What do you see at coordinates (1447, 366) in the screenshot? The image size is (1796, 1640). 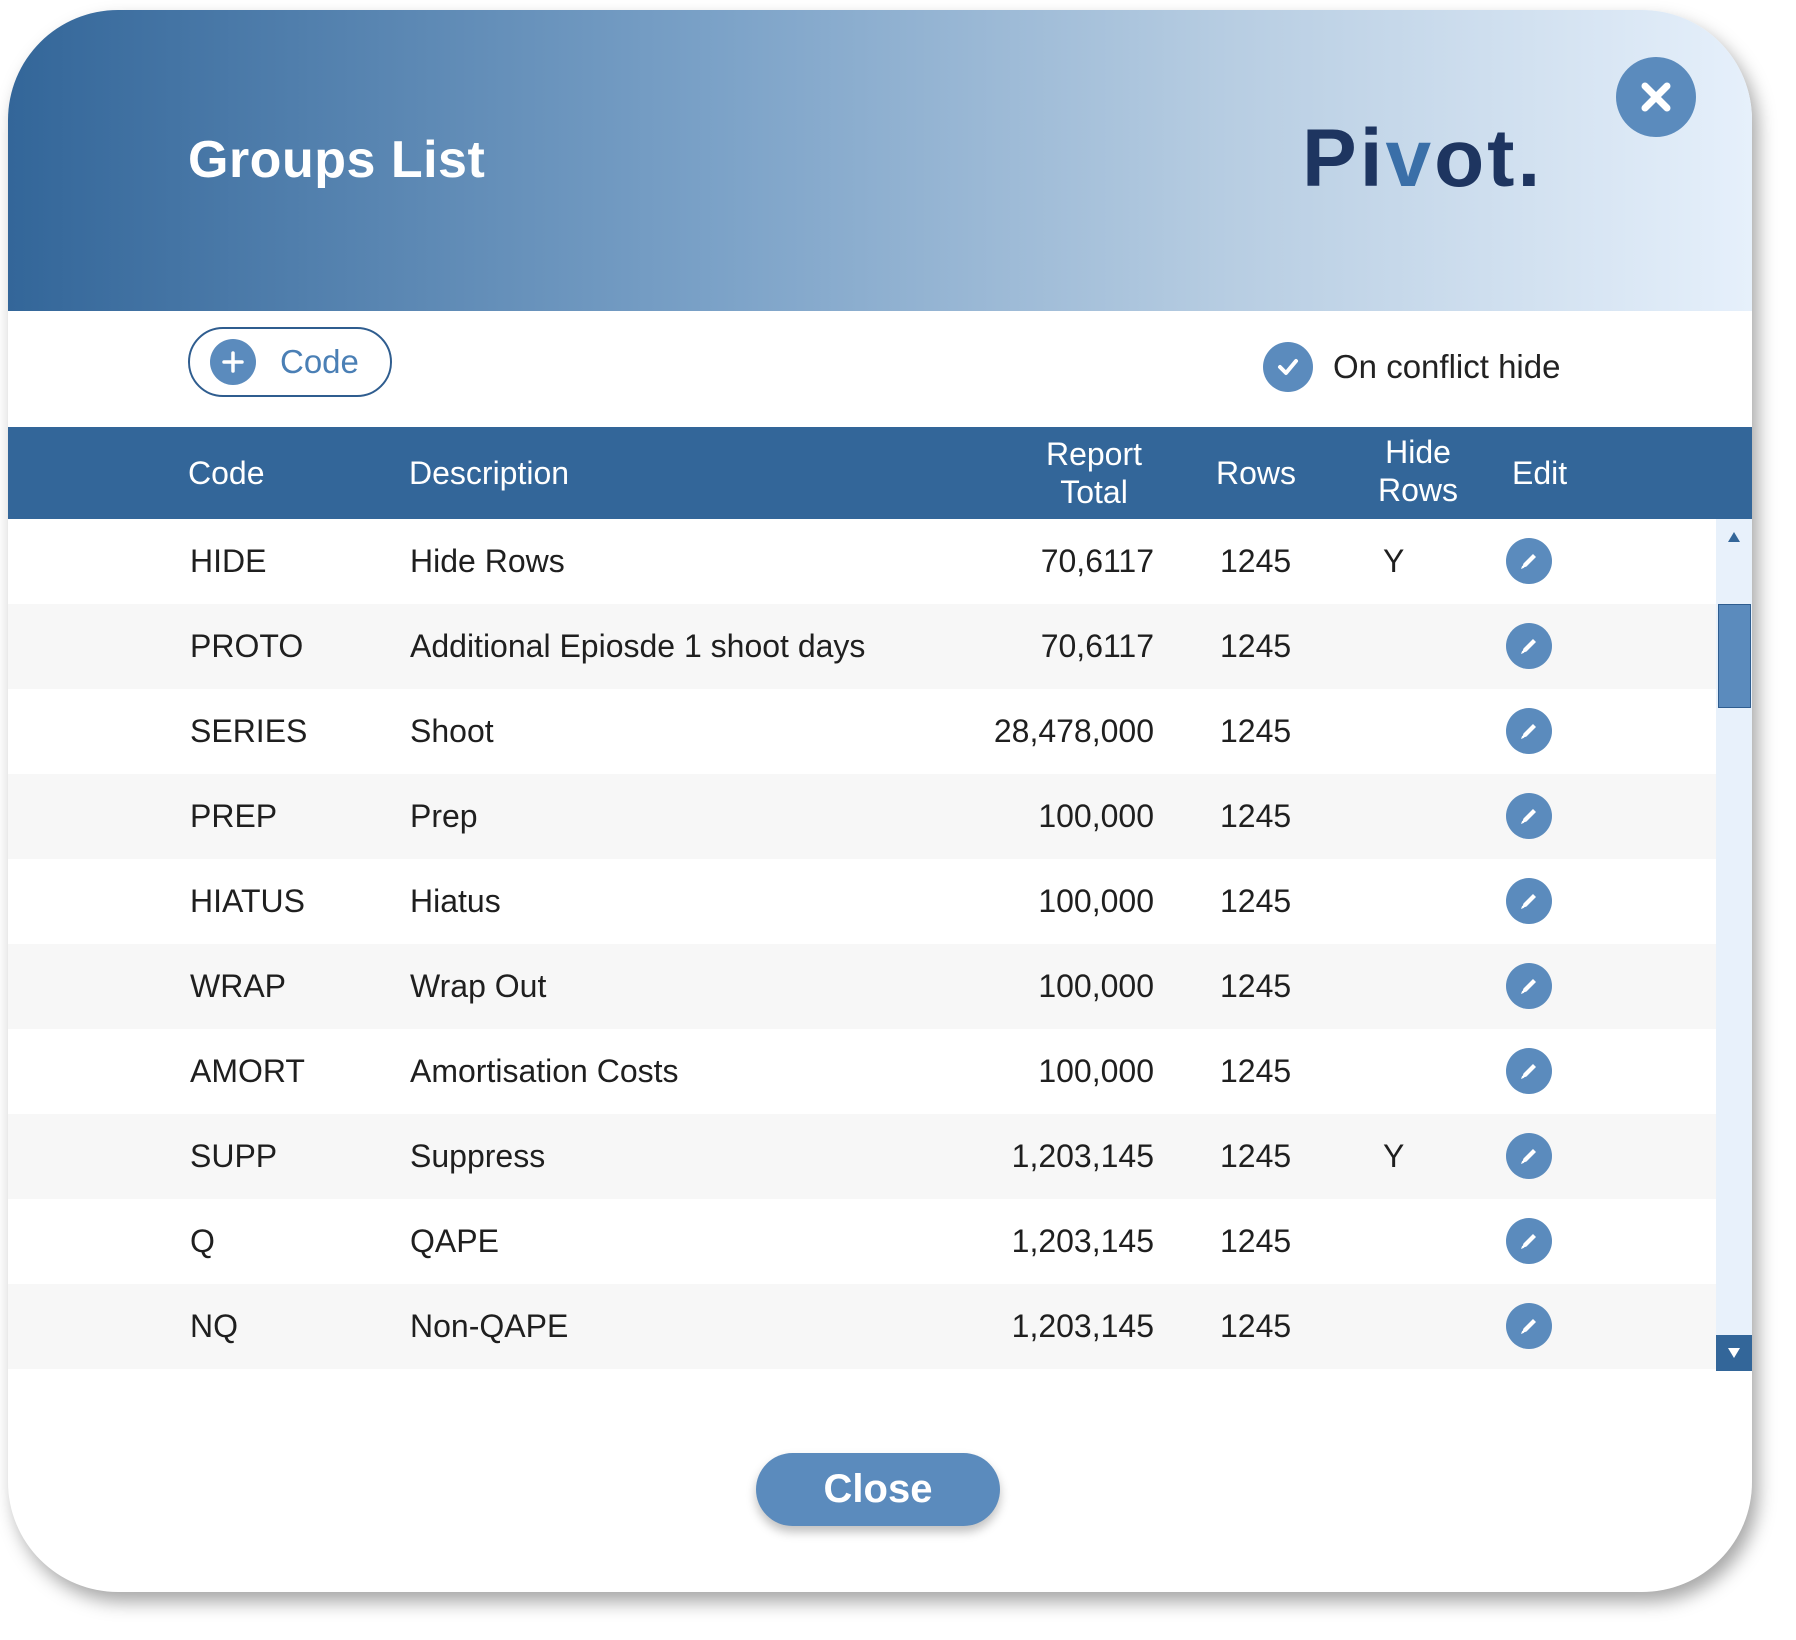 I see `on-conflict-hide-label: On conflict hide` at bounding box center [1447, 366].